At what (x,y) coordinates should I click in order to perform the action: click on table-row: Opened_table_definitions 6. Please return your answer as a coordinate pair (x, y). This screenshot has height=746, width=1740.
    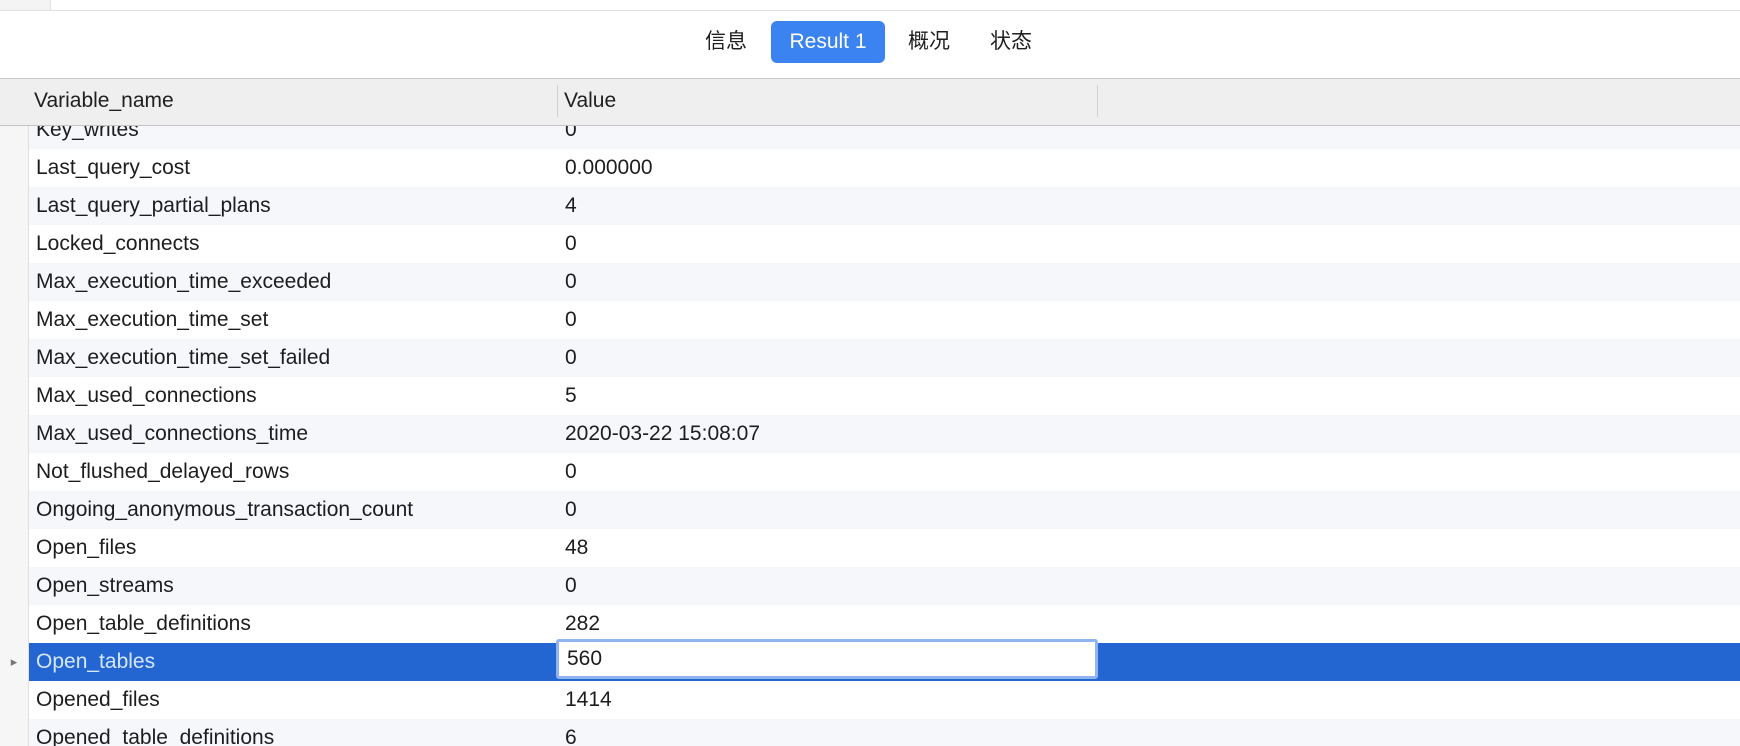
    Looking at the image, I should click on (870, 732).